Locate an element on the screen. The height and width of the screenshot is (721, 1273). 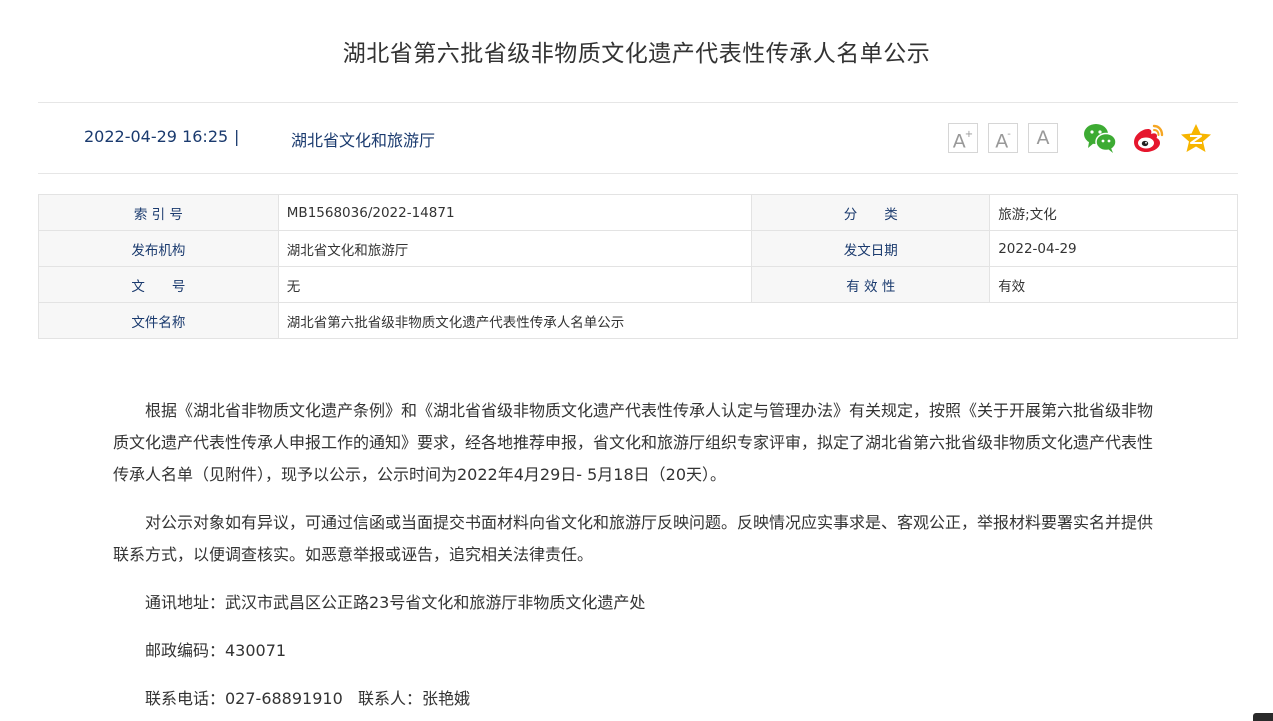
category-value: 旅游;文化 is located at coordinates (1113, 212).